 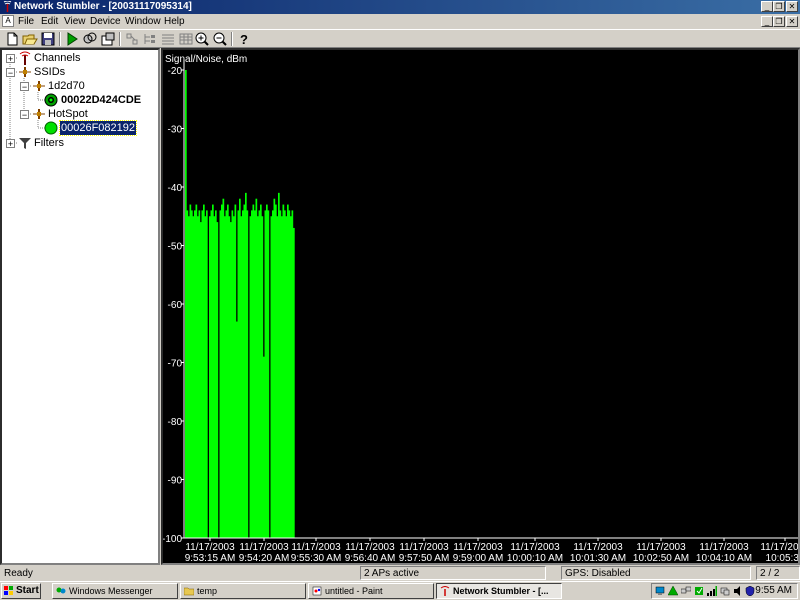 I want to click on menu-window: Window, so click(x=143, y=21).